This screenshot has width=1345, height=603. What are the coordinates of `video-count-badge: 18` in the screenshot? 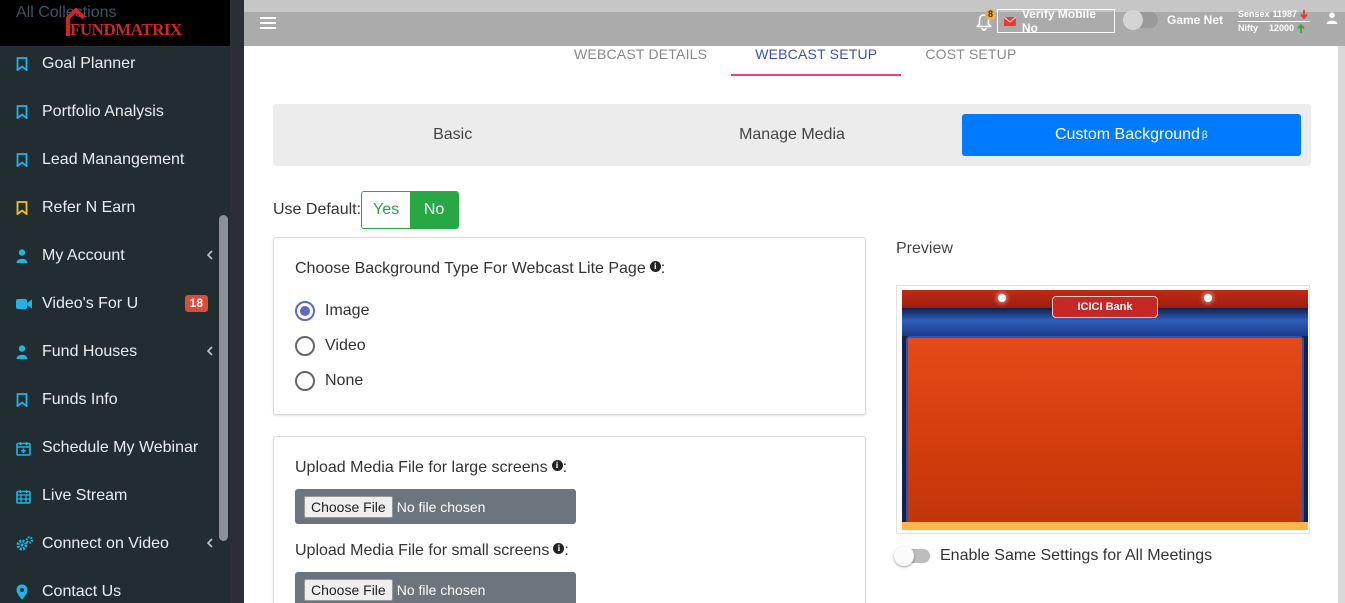 It's located at (196, 303).